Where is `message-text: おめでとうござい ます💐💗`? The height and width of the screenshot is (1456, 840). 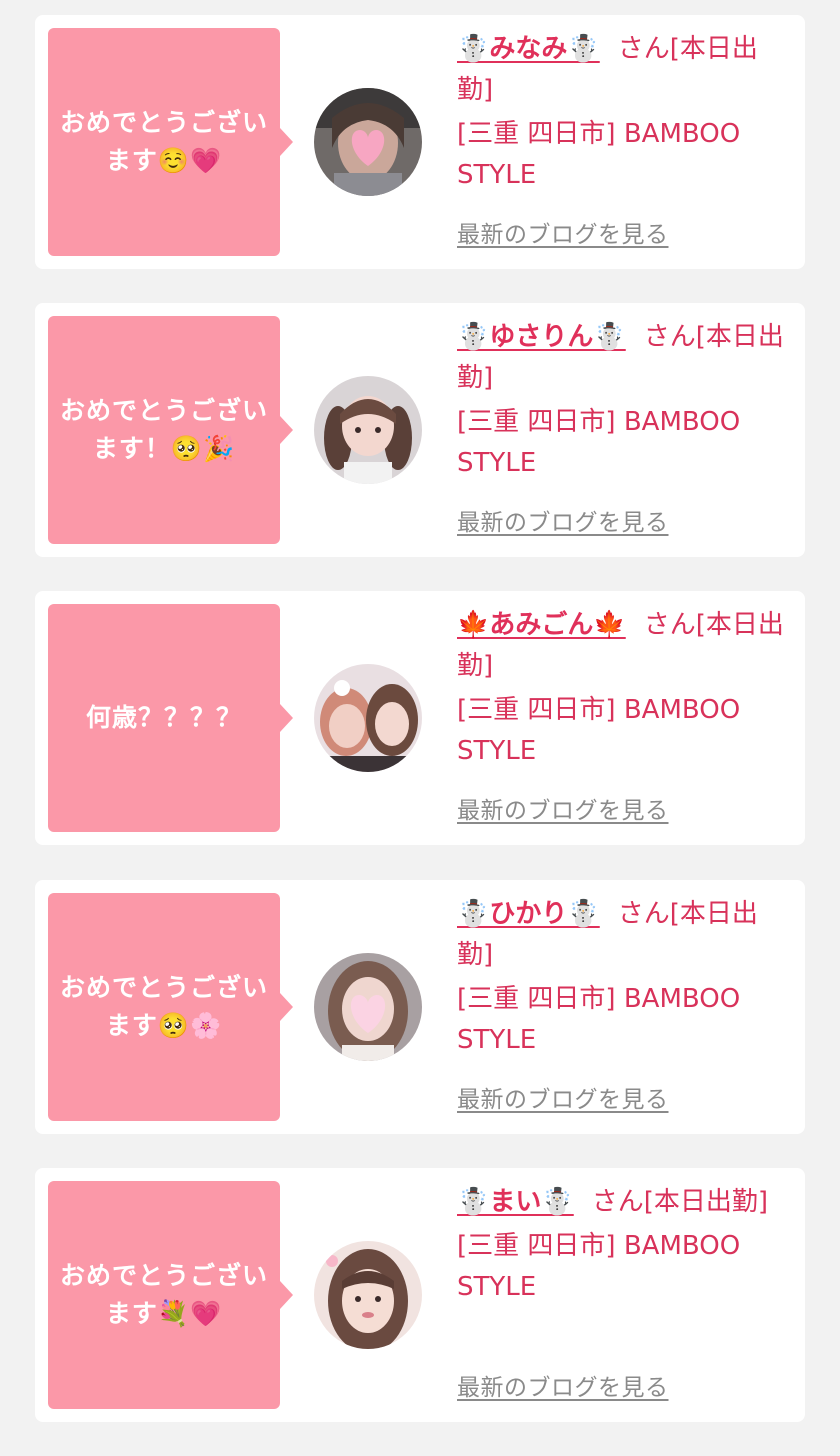
message-text: おめでとうござい ます💐💗 is located at coordinates (163, 1294).